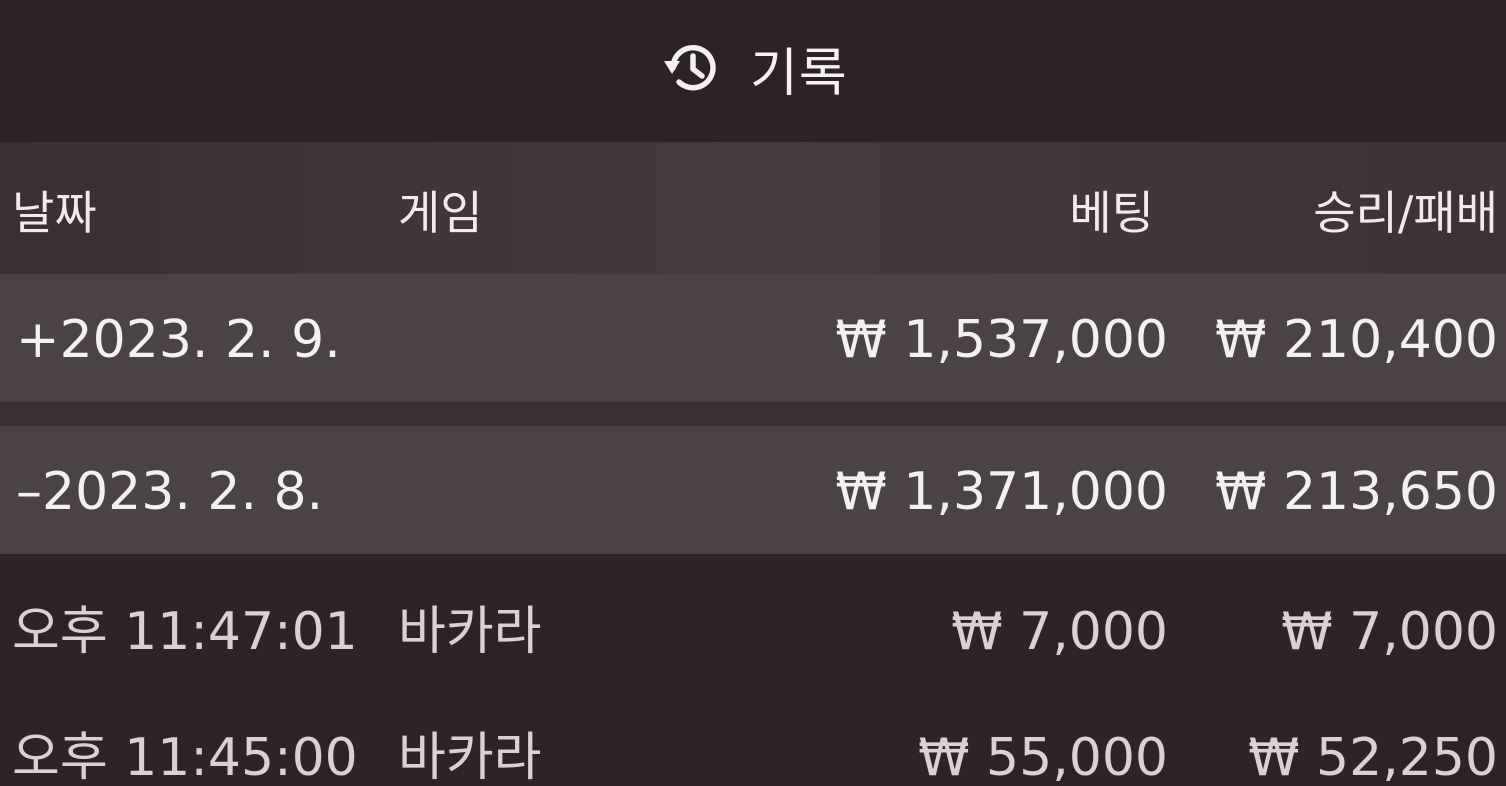 The height and width of the screenshot is (786, 1506). I want to click on entry-bet: ₩ 7,000, so click(1059, 632).